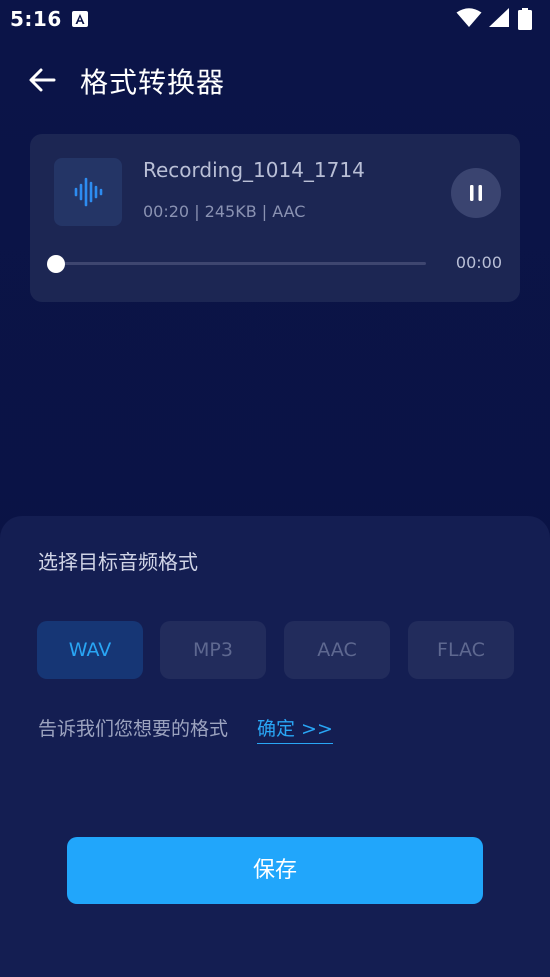 This screenshot has width=550, height=977. What do you see at coordinates (337, 650) in the screenshot?
I see `format-option-aac: AAC` at bounding box center [337, 650].